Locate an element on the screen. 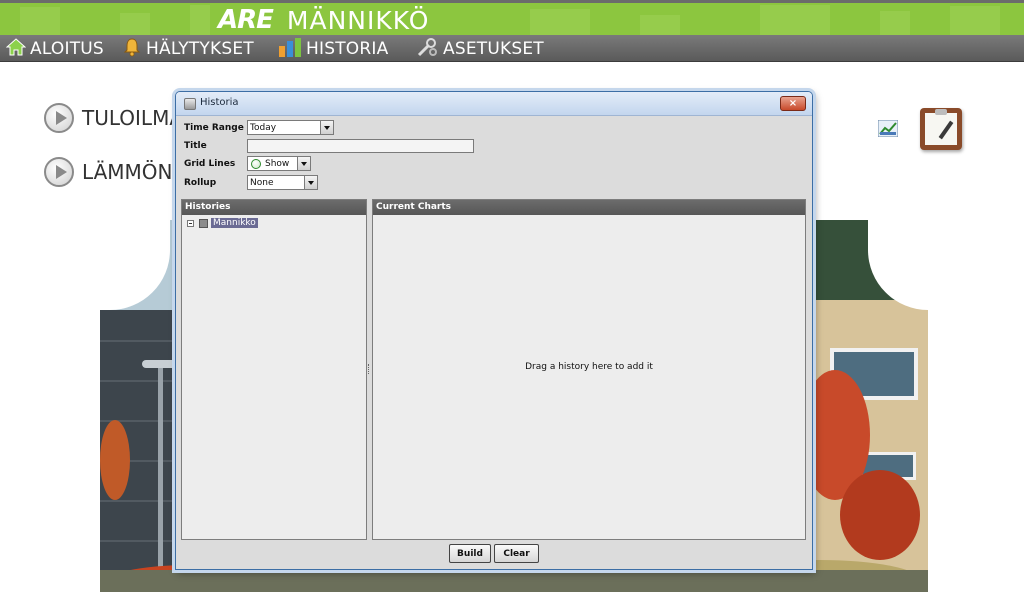  dialog-titlebar: Historia × is located at coordinates (494, 104).